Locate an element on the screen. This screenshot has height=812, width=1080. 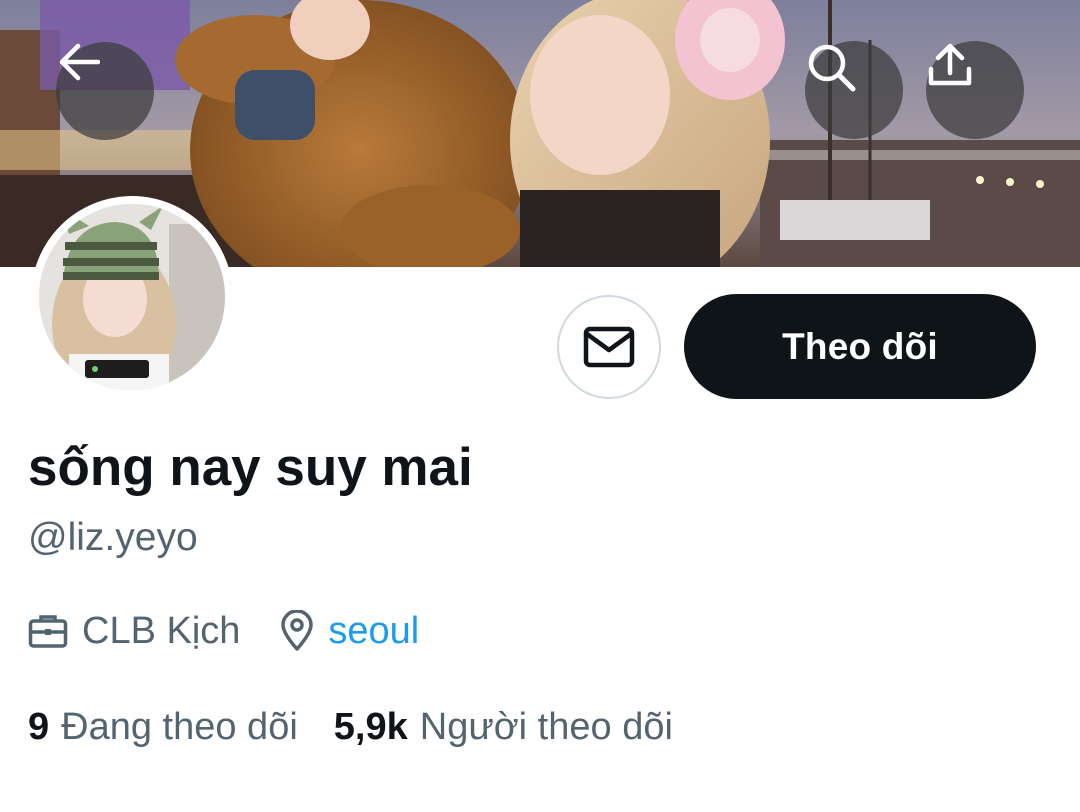
search-button is located at coordinates (854, 90).